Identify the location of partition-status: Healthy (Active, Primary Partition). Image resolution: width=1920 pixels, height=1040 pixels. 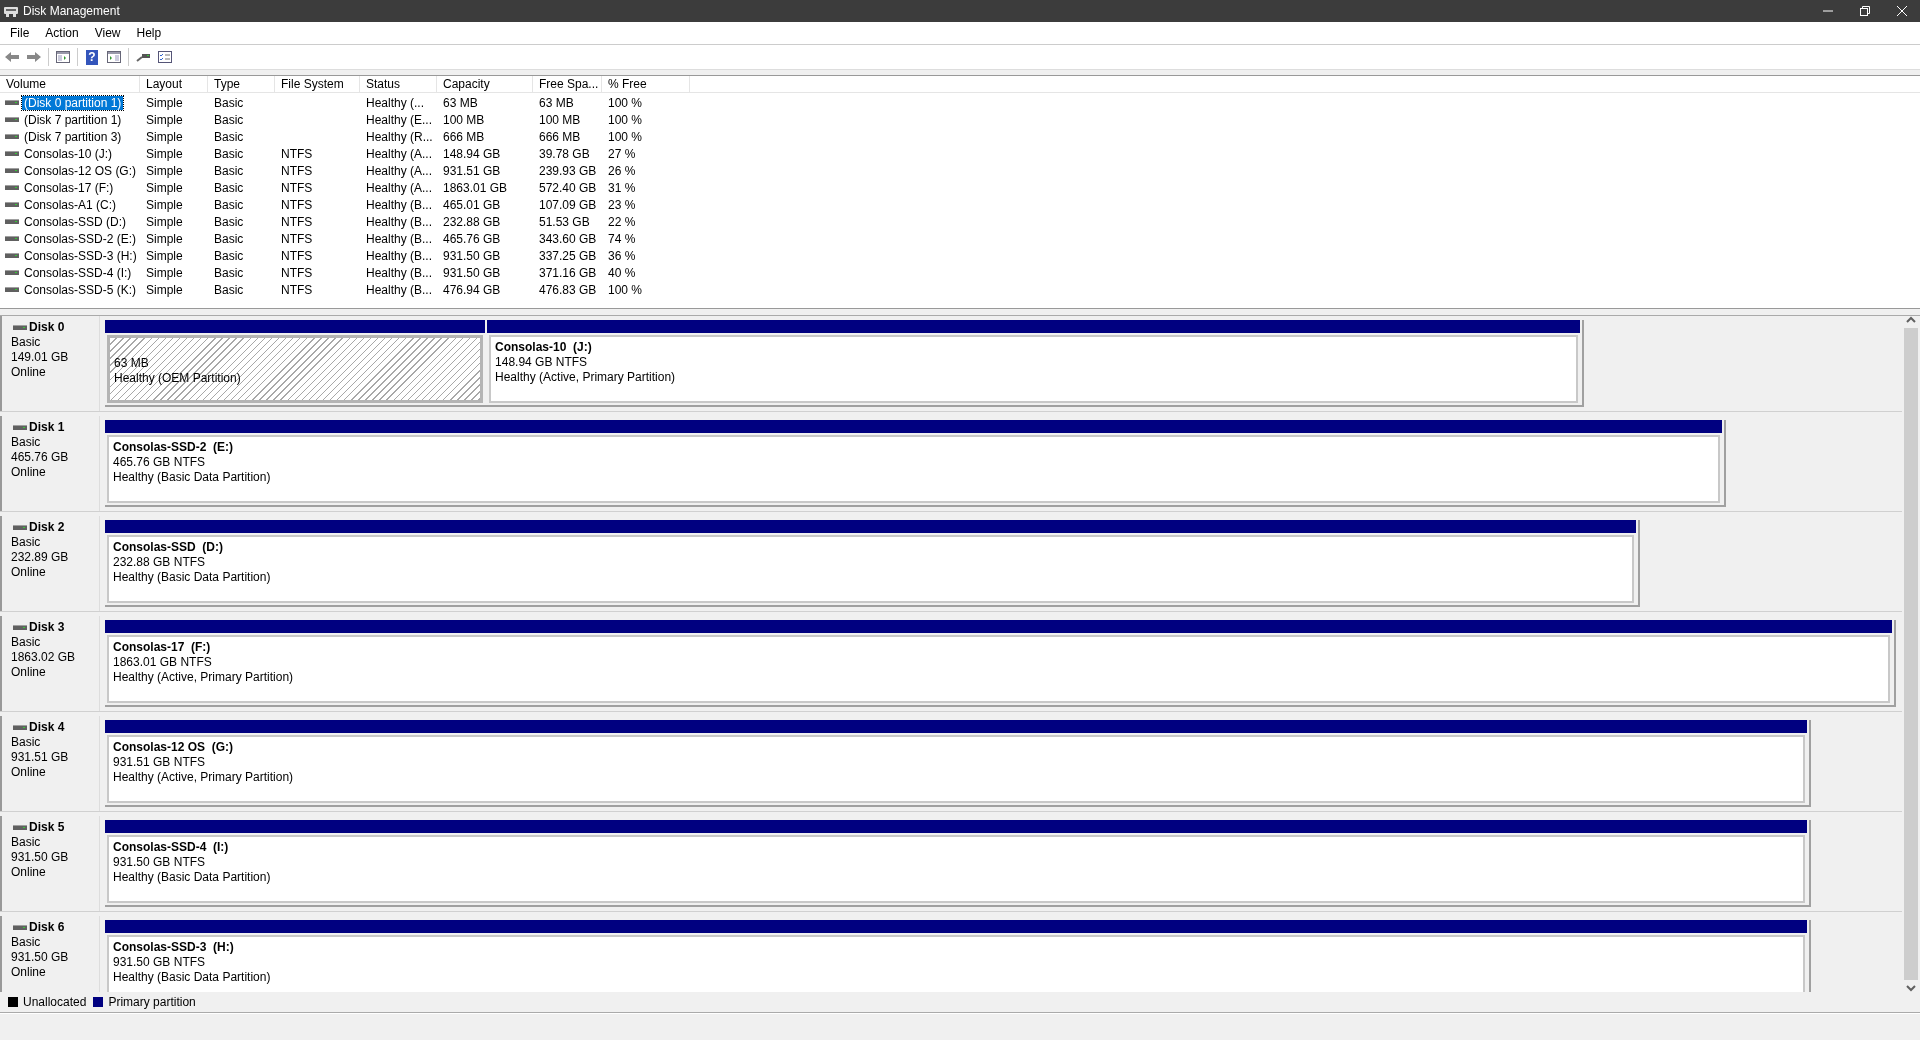
(204, 677).